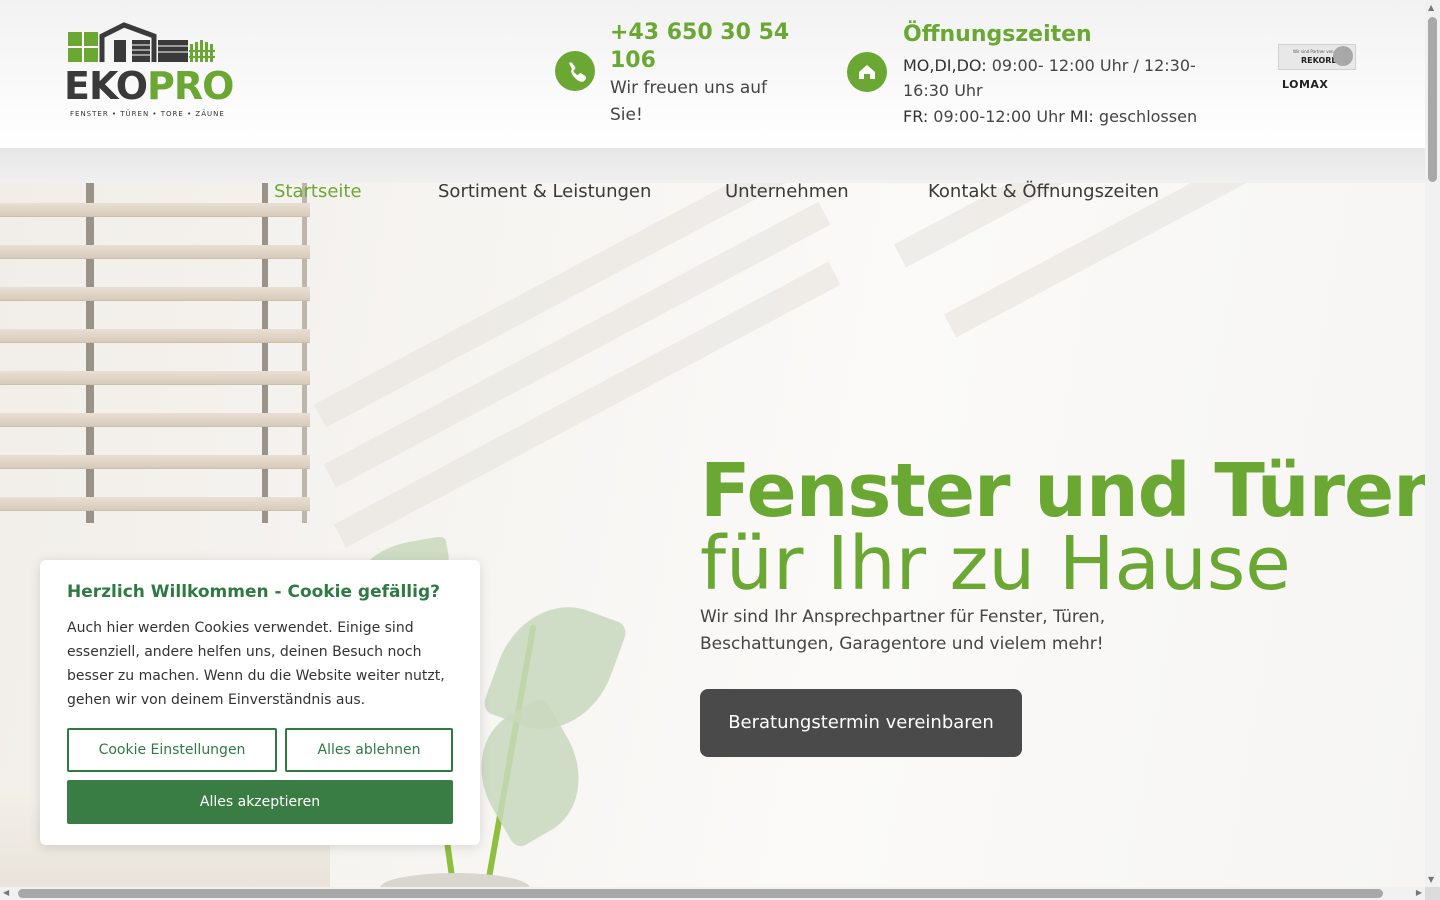 The width and height of the screenshot is (1440, 900). Describe the element at coordinates (253, 592) in the screenshot. I see `cookie-banner-title: Herzlich Willkommen - Cookie gefällig?` at that location.